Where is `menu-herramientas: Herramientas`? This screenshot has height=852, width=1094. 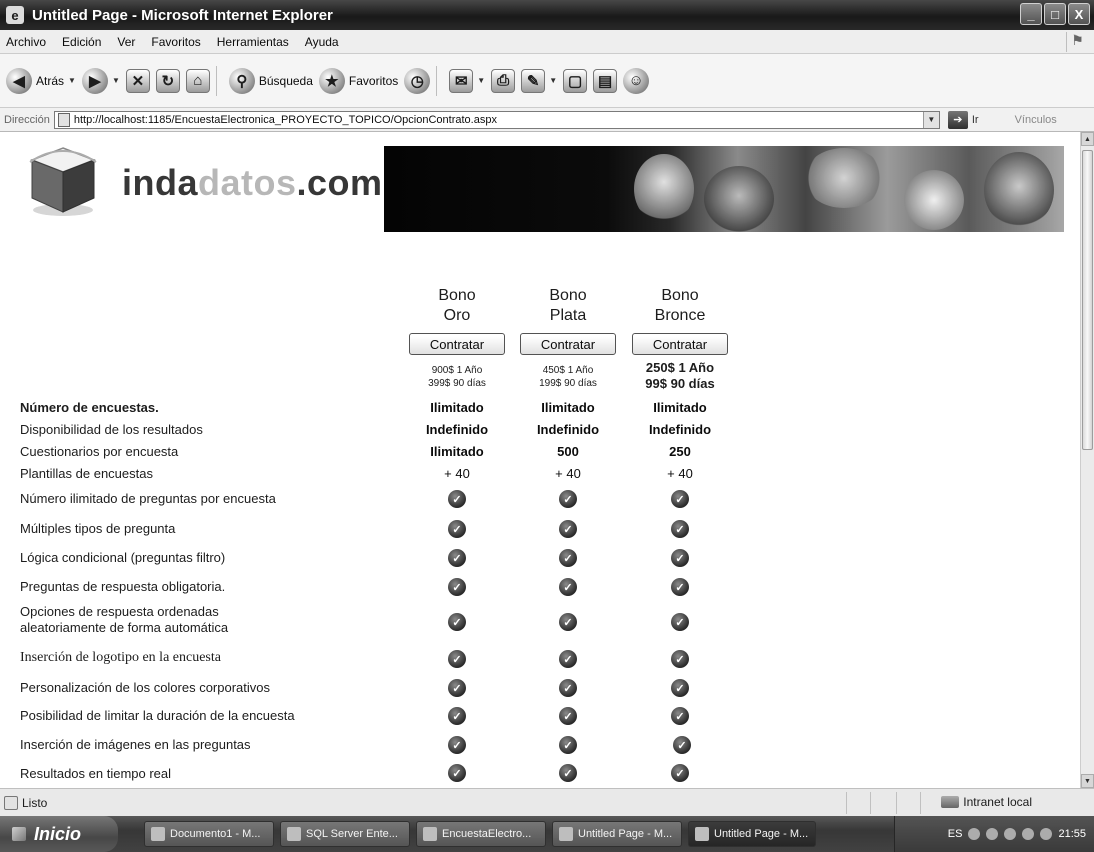
menu-herramientas: Herramientas is located at coordinates (253, 42).